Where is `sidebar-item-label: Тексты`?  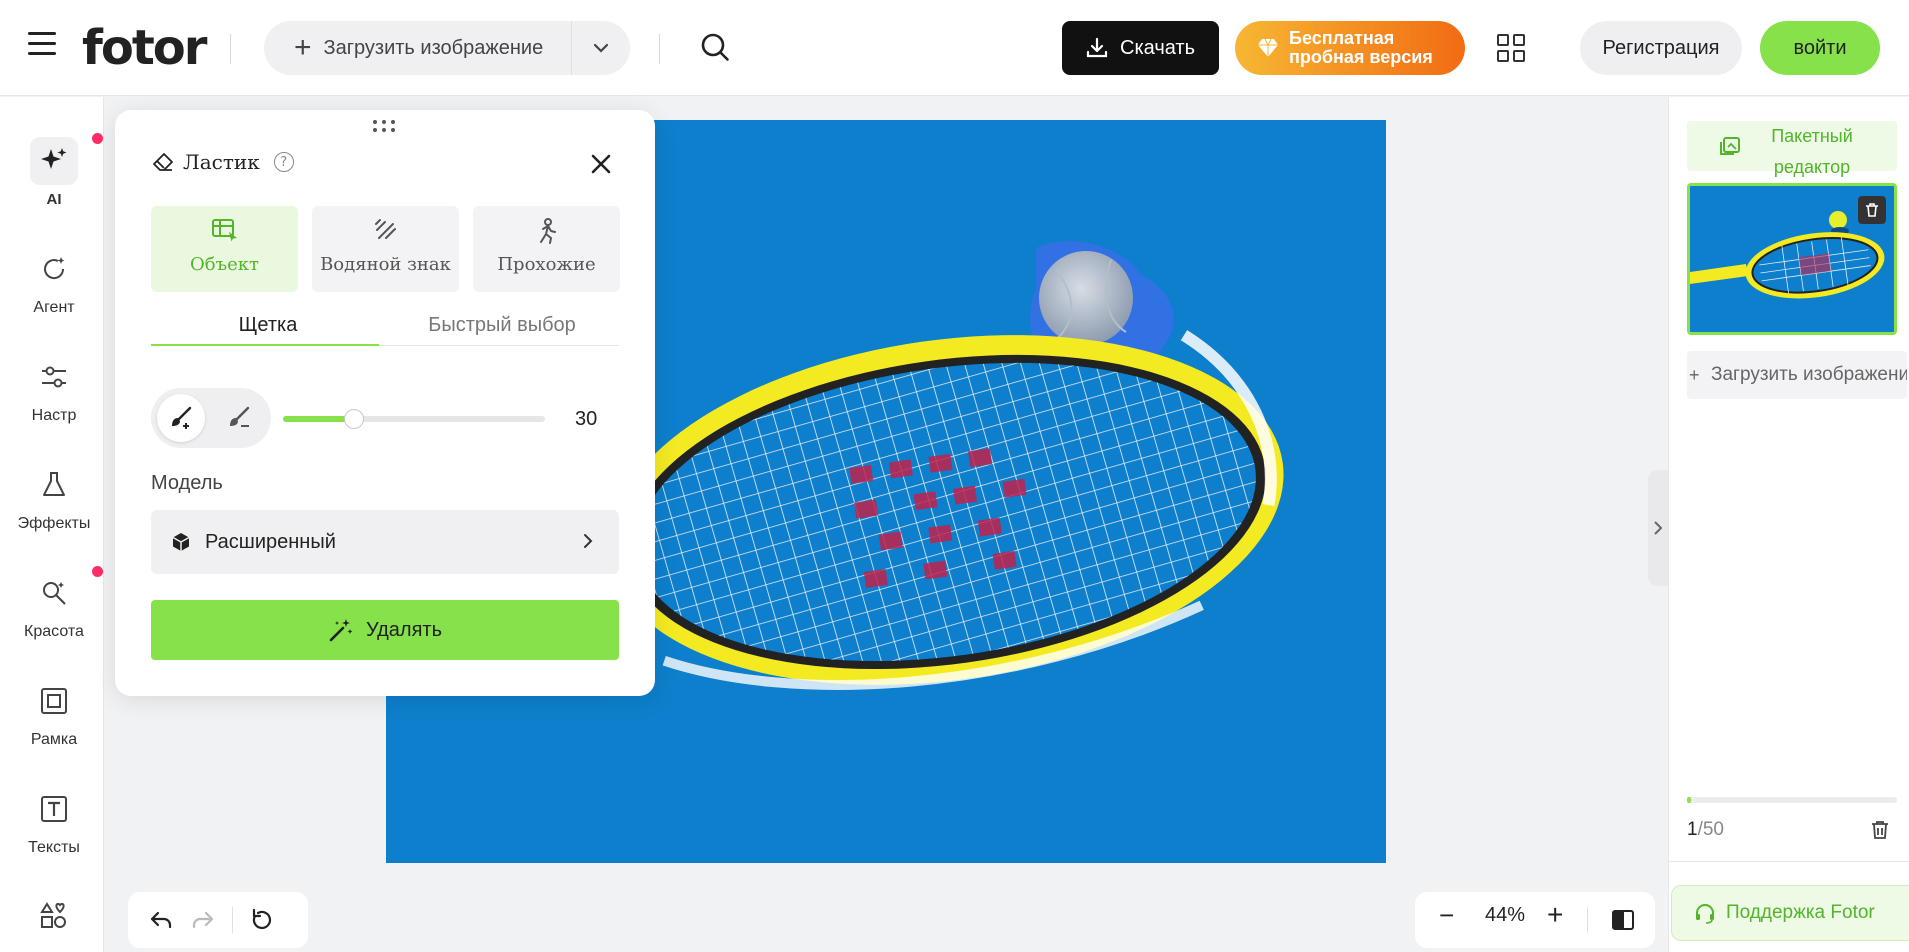
sidebar-item-label: Тексты is located at coordinates (54, 847).